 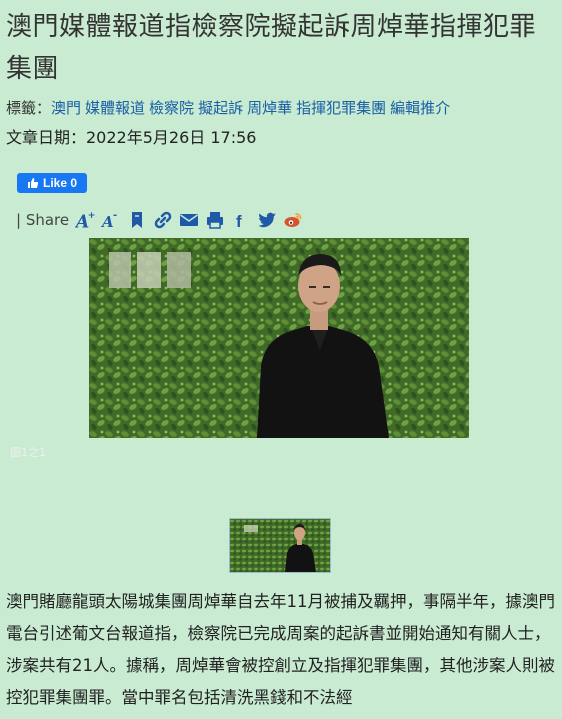 I want to click on font-decrease-icon: A-, so click(x=111, y=220).